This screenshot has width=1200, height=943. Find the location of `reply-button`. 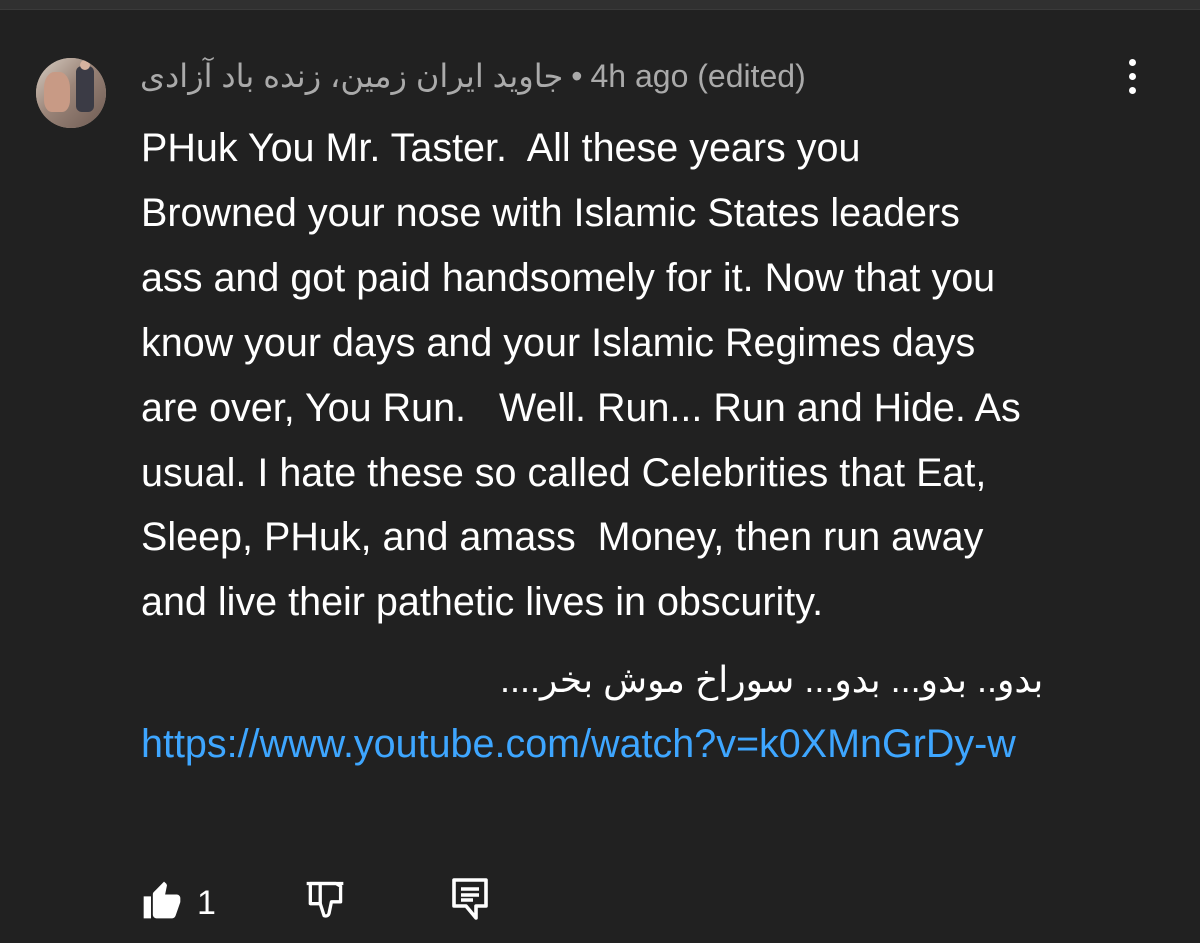

reply-button is located at coordinates (473, 902).